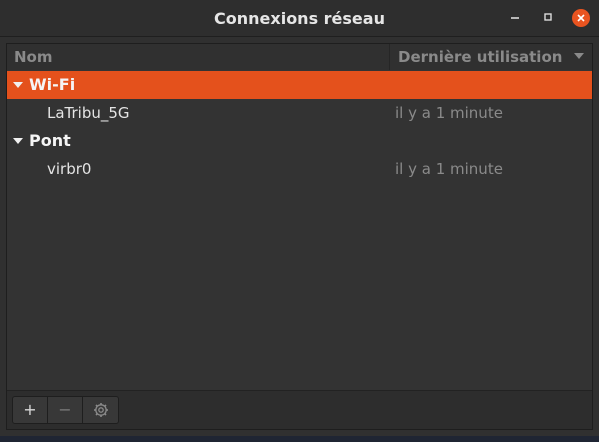 The image size is (599, 442). What do you see at coordinates (579, 56) in the screenshot?
I see `sort-descending-icon` at bounding box center [579, 56].